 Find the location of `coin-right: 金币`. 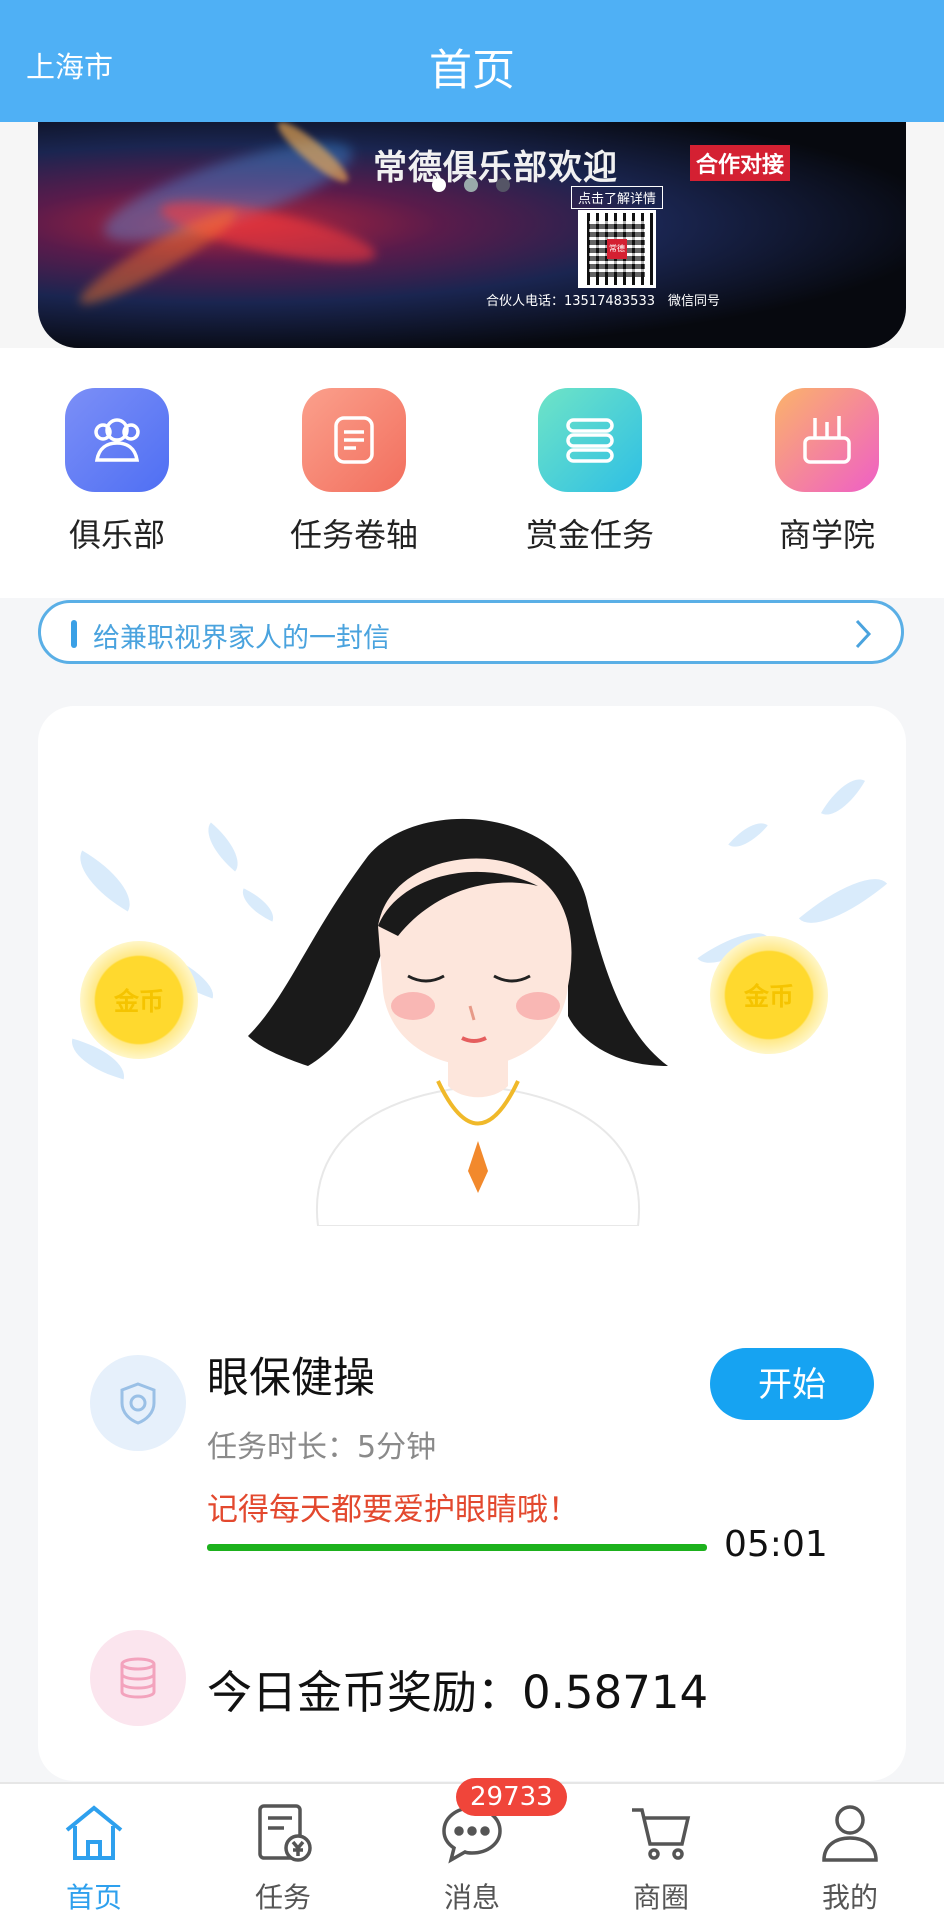

coin-right: 金币 is located at coordinates (769, 995).